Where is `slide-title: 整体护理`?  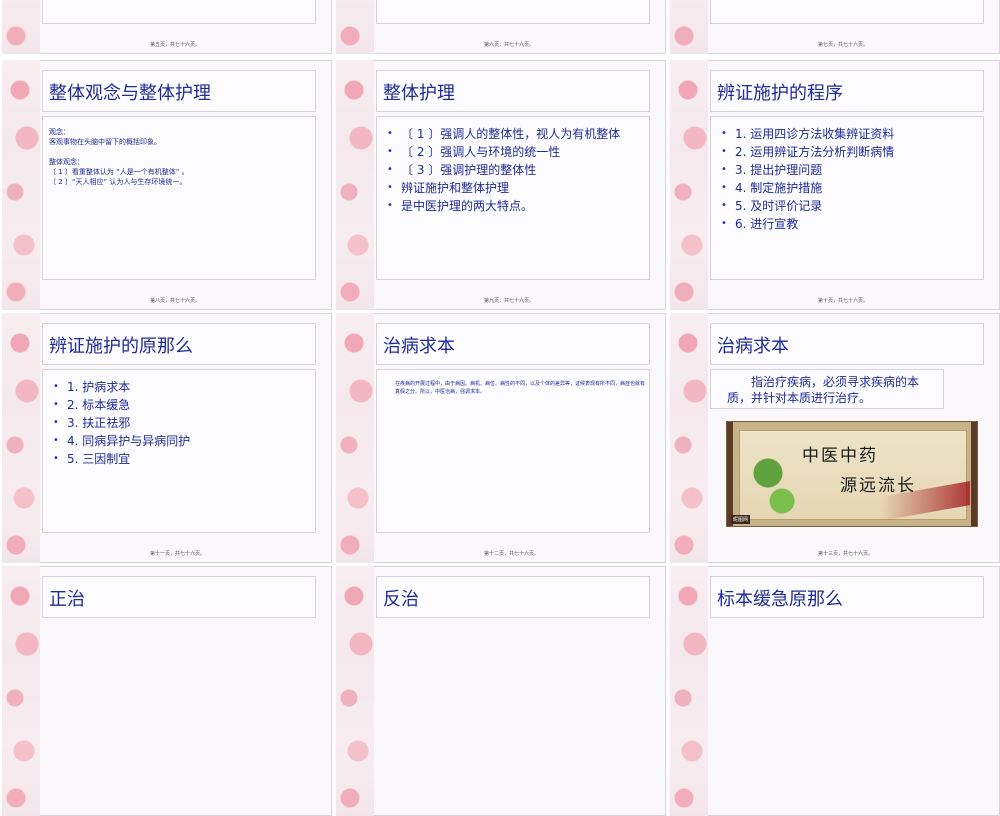 slide-title: 整体护理 is located at coordinates (419, 93).